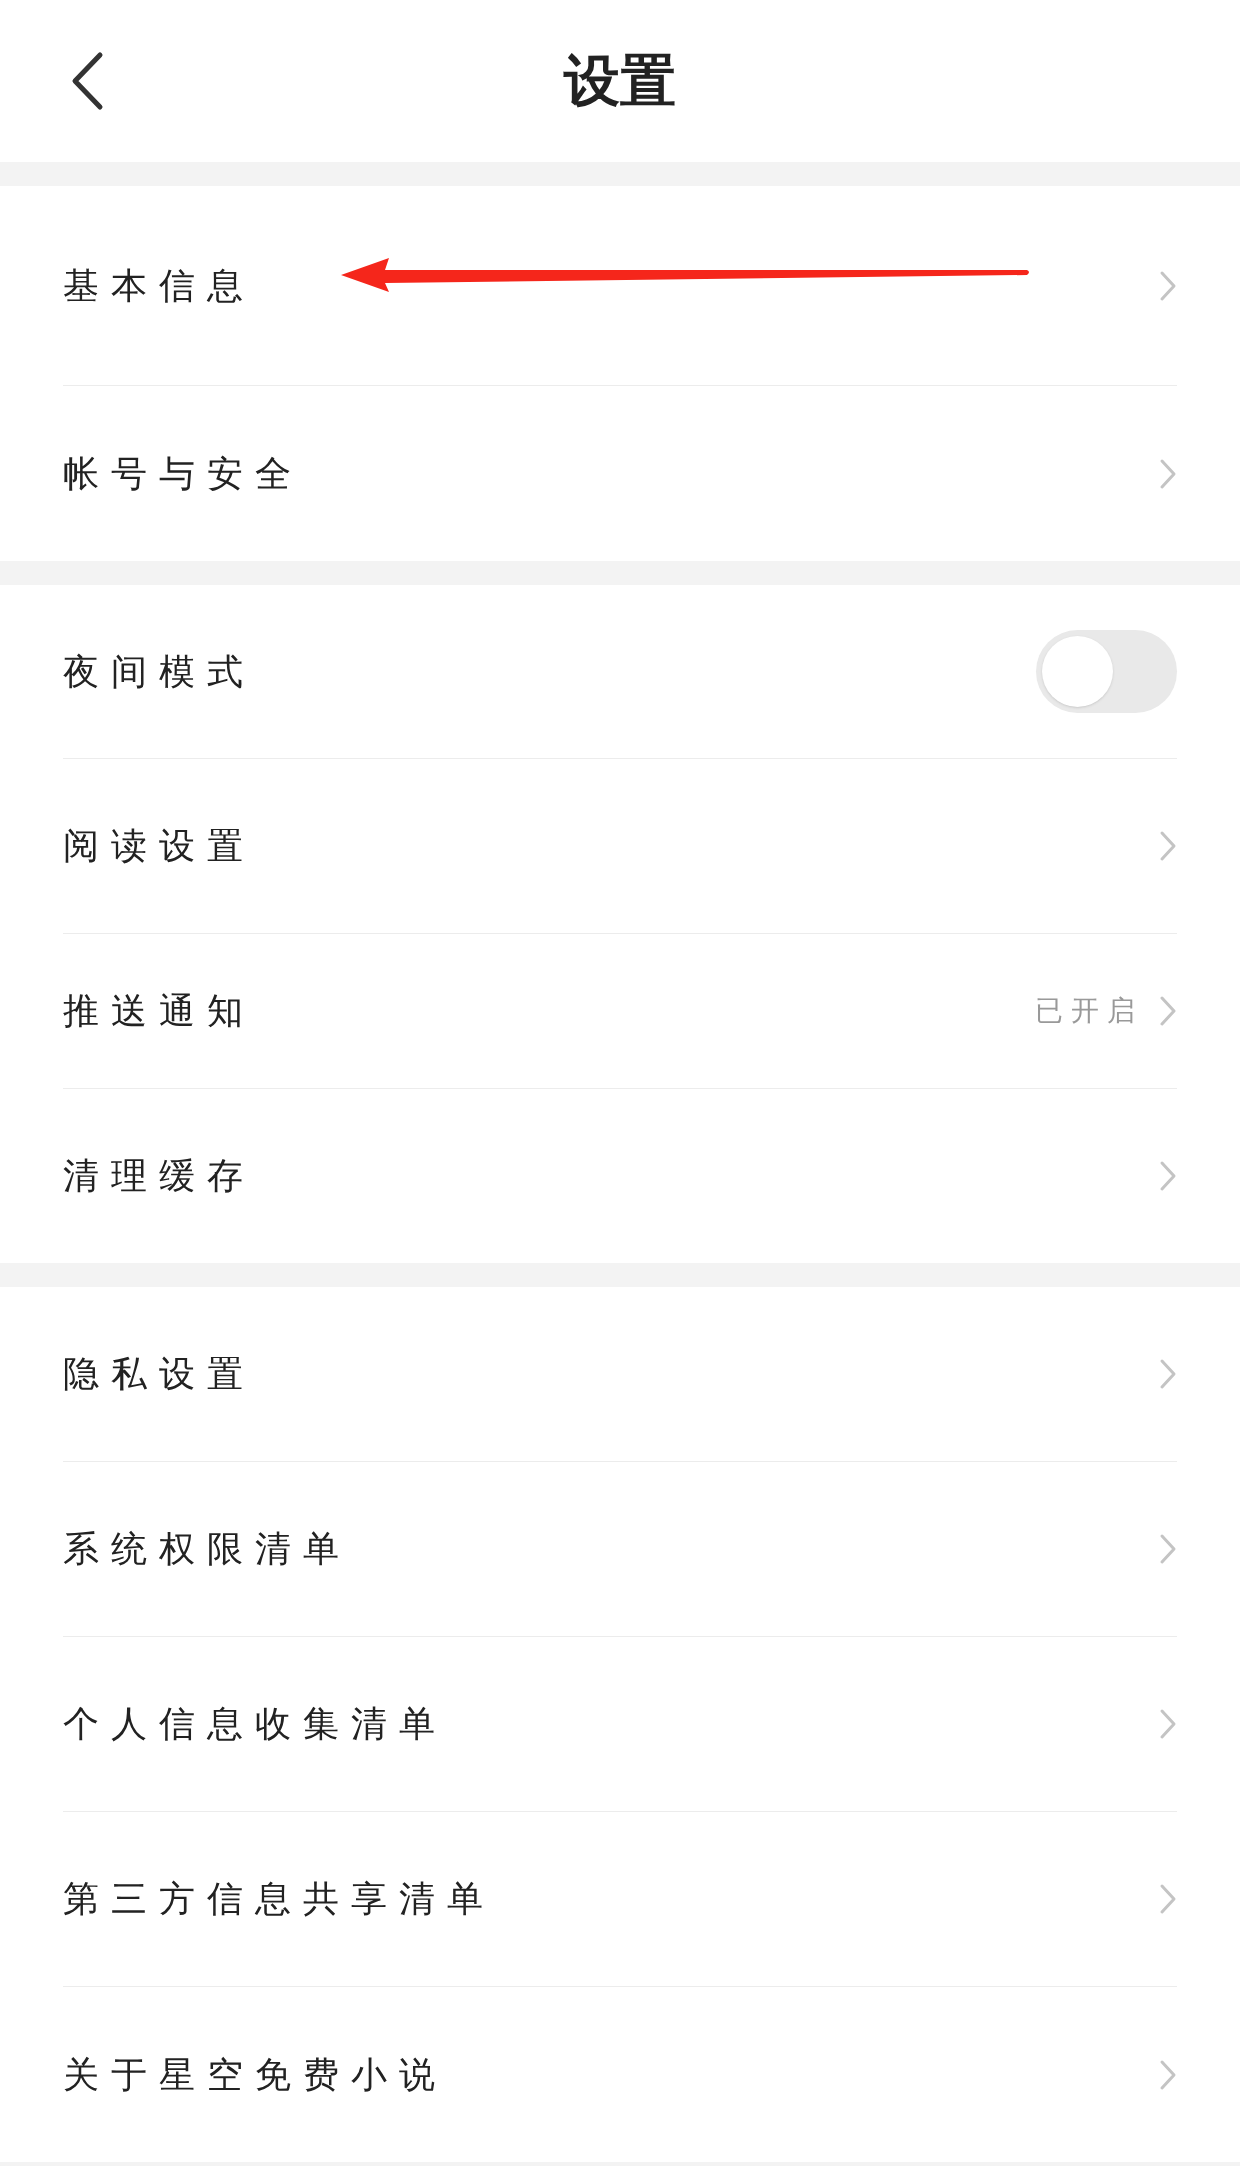  What do you see at coordinates (159, 1374) in the screenshot?
I see `row-label: 隐私设置` at bounding box center [159, 1374].